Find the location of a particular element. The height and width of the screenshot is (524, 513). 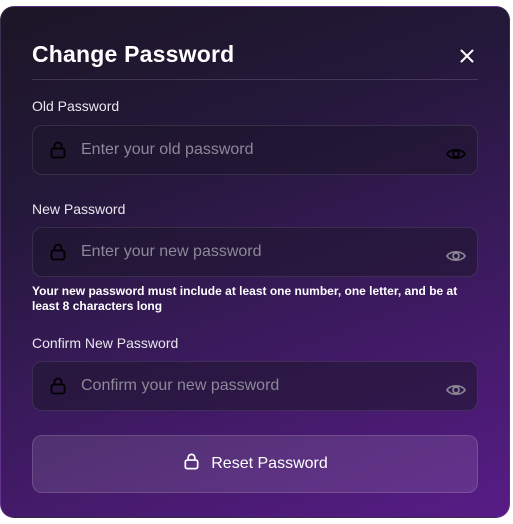

confirm-password-field is located at coordinates (255, 386).